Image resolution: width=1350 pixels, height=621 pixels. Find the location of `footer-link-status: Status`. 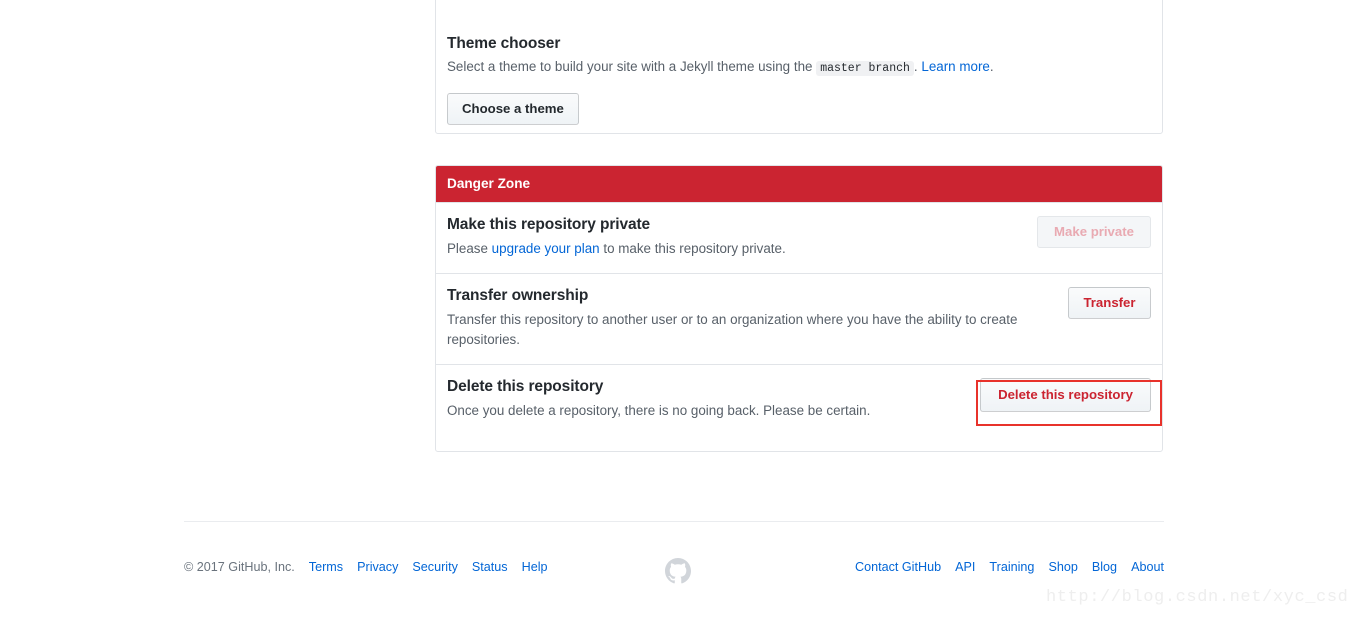

footer-link-status: Status is located at coordinates (490, 567).